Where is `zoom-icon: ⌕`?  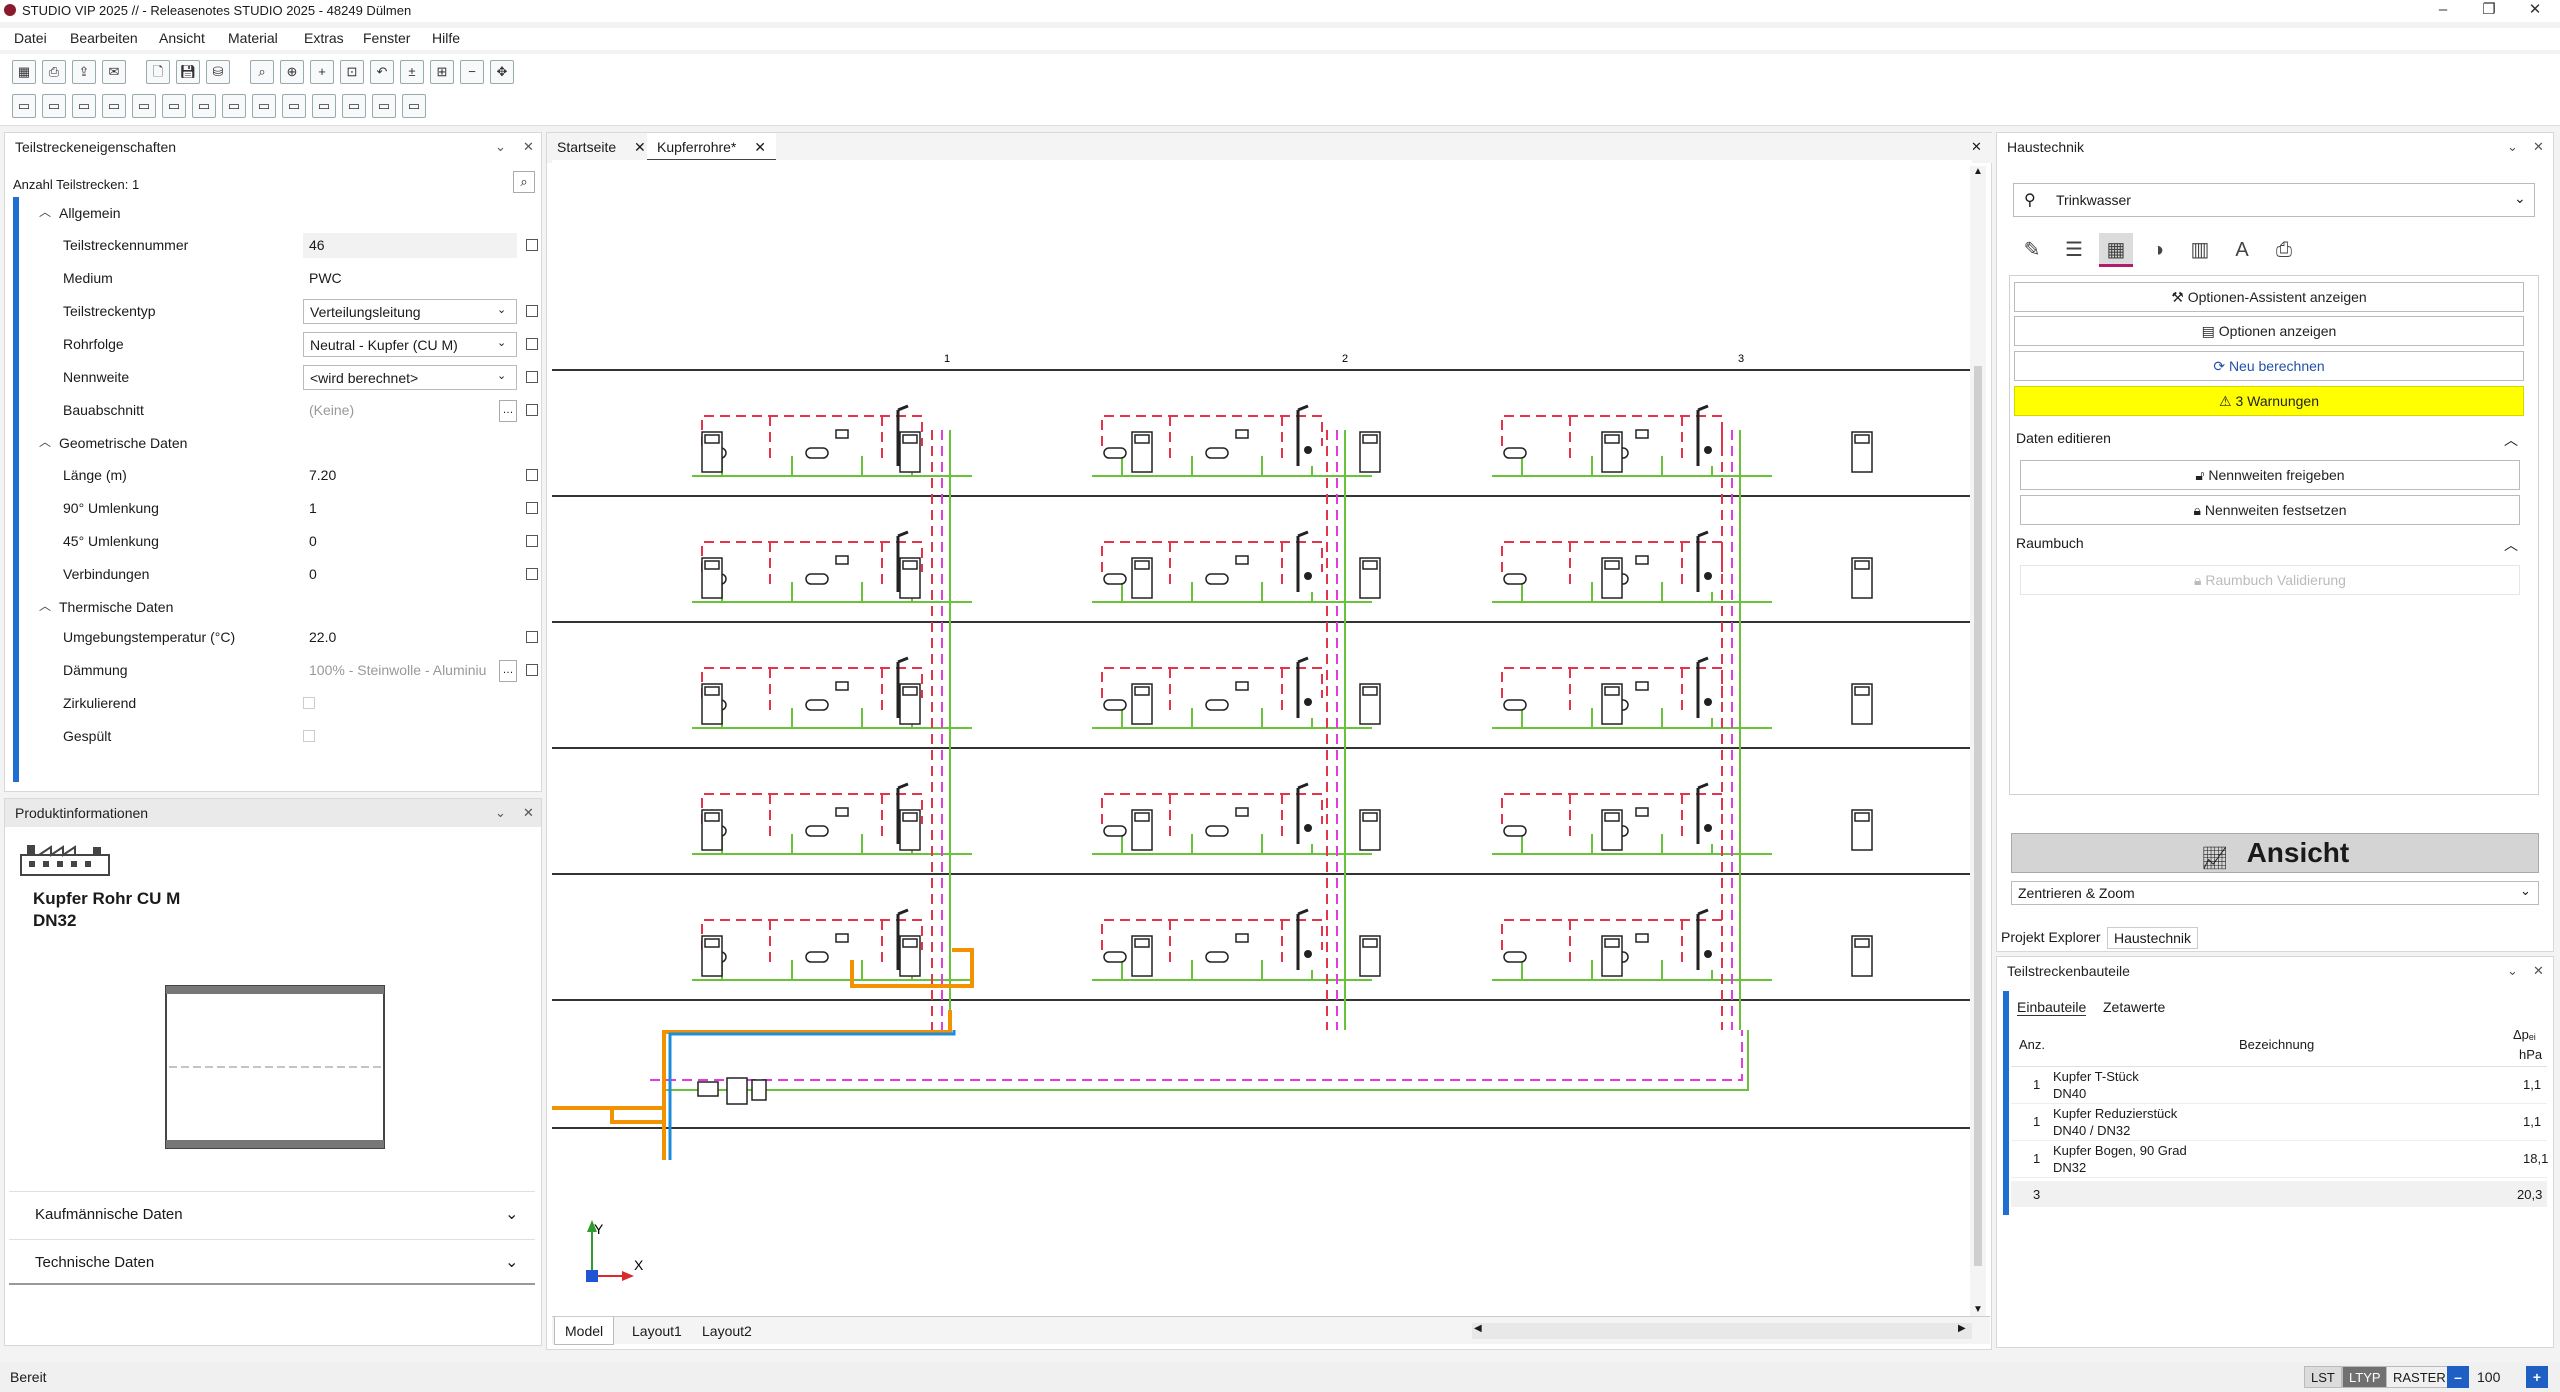
zoom-icon: ⌕ is located at coordinates (262, 72).